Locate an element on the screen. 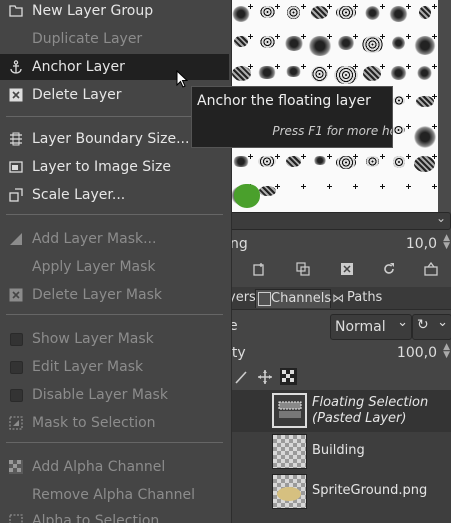 The image size is (451, 523). layer-row: Floating Selection (Pasted Layer) is located at coordinates (339, 411).